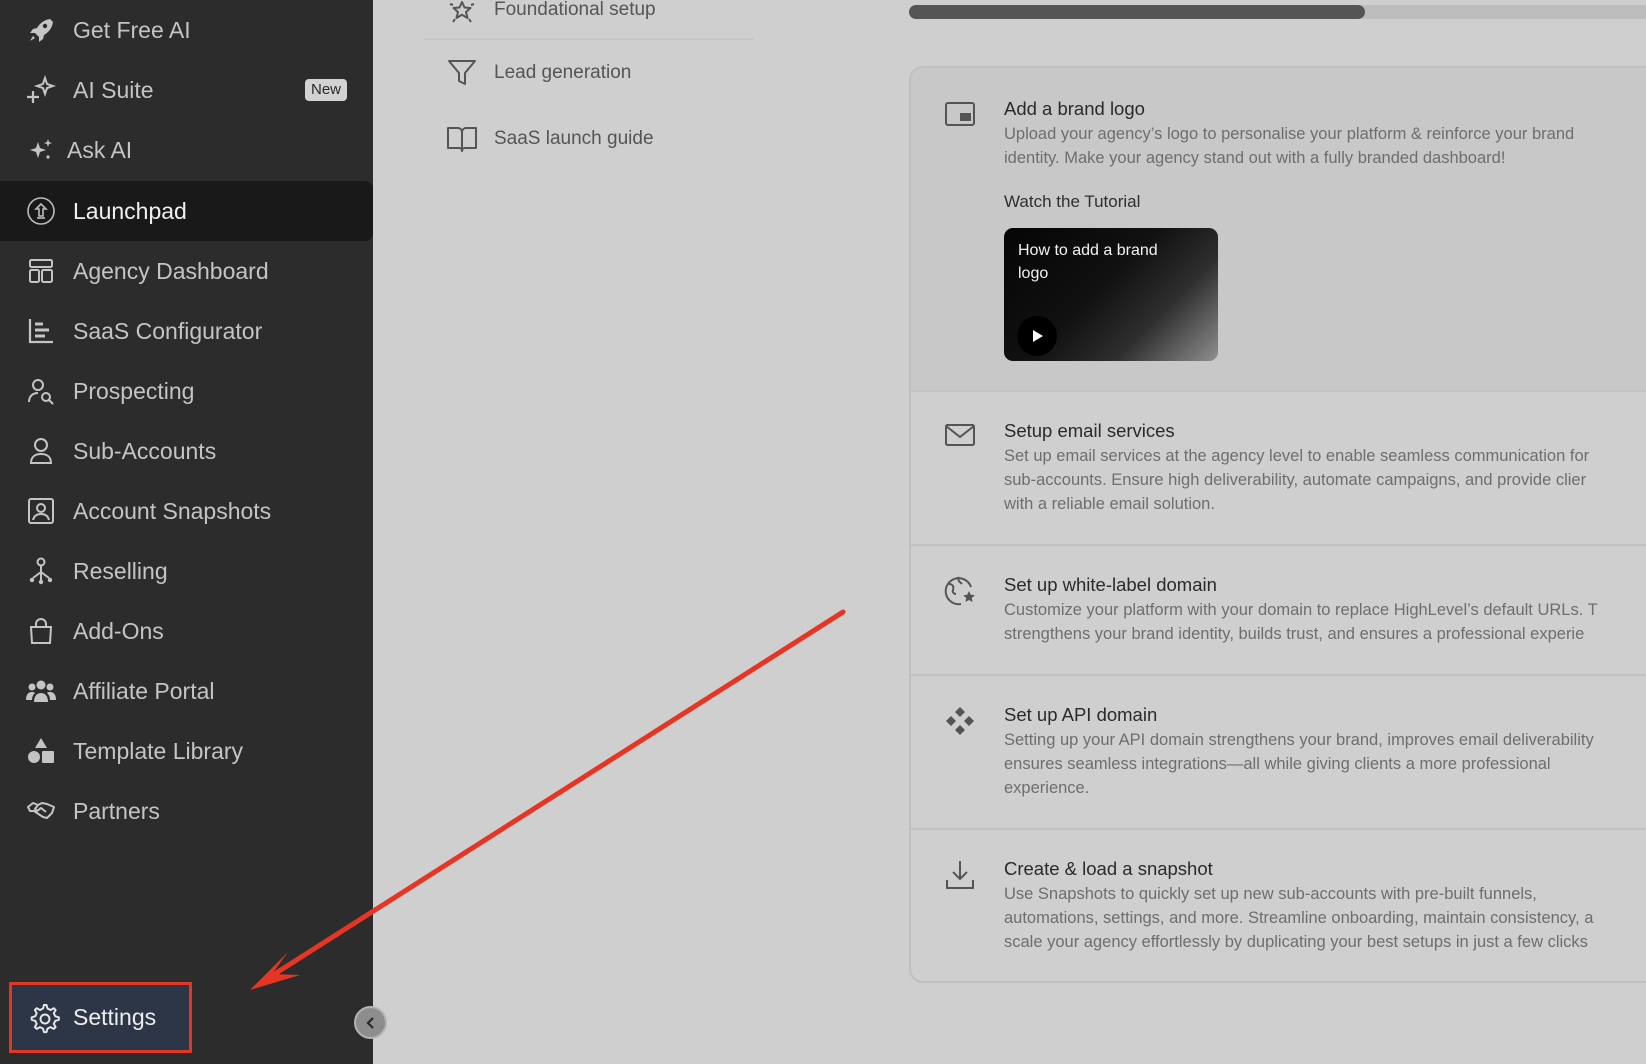 The image size is (1646, 1064). I want to click on step-title: Add a brand logo, so click(1074, 108).